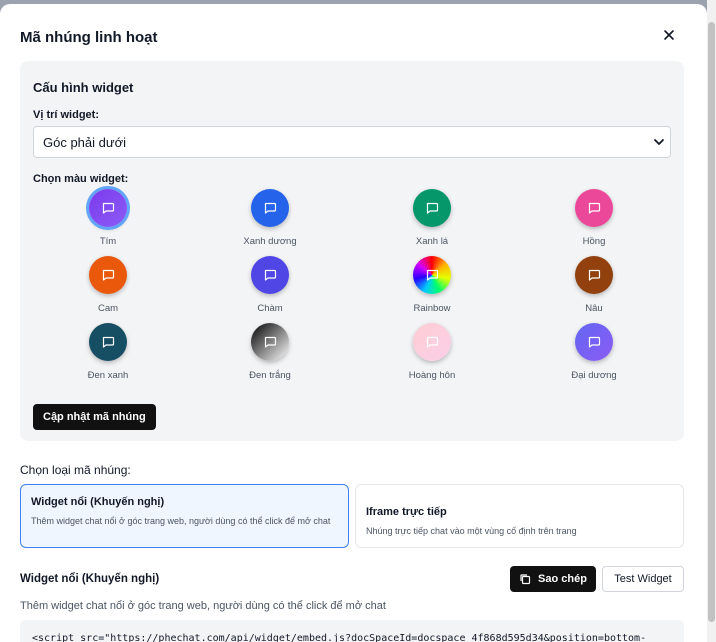  I want to click on color-option: Hồng, so click(594, 218).